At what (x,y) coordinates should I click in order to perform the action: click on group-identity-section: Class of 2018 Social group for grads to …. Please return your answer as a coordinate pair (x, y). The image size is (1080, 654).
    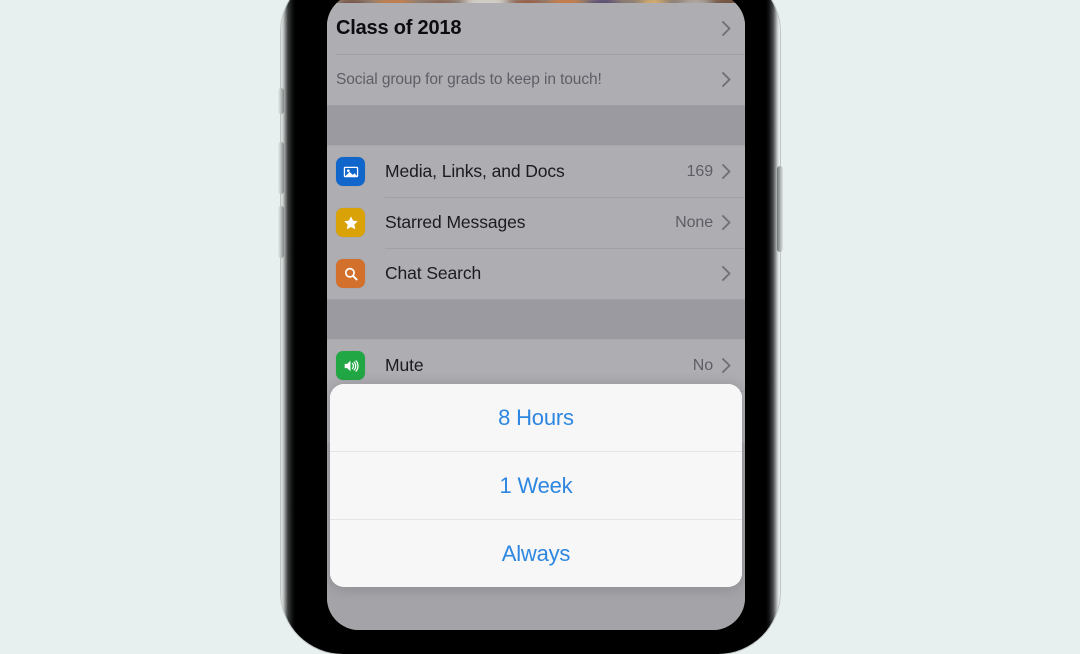
    Looking at the image, I should click on (536, 54).